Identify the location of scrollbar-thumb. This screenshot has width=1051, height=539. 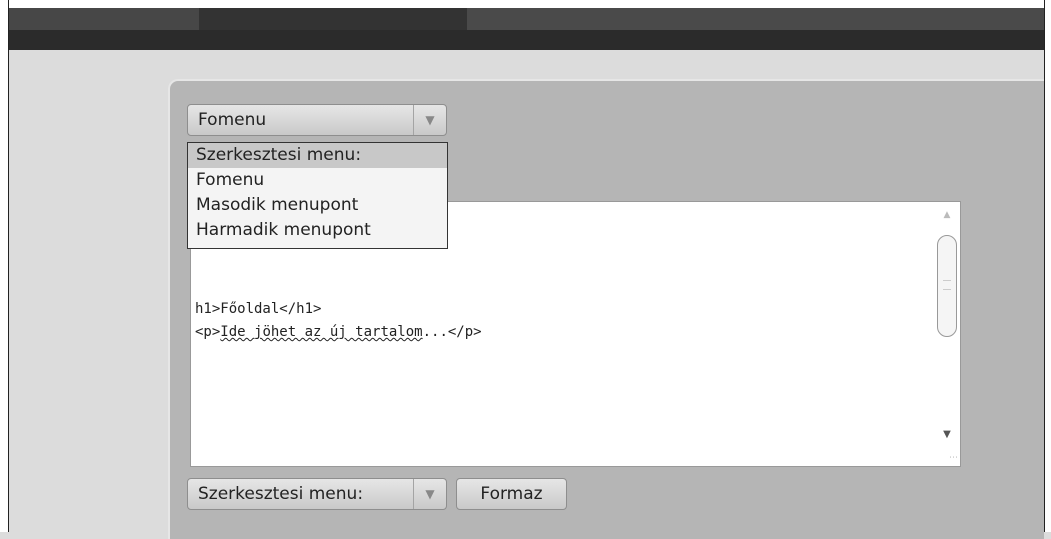
(947, 286).